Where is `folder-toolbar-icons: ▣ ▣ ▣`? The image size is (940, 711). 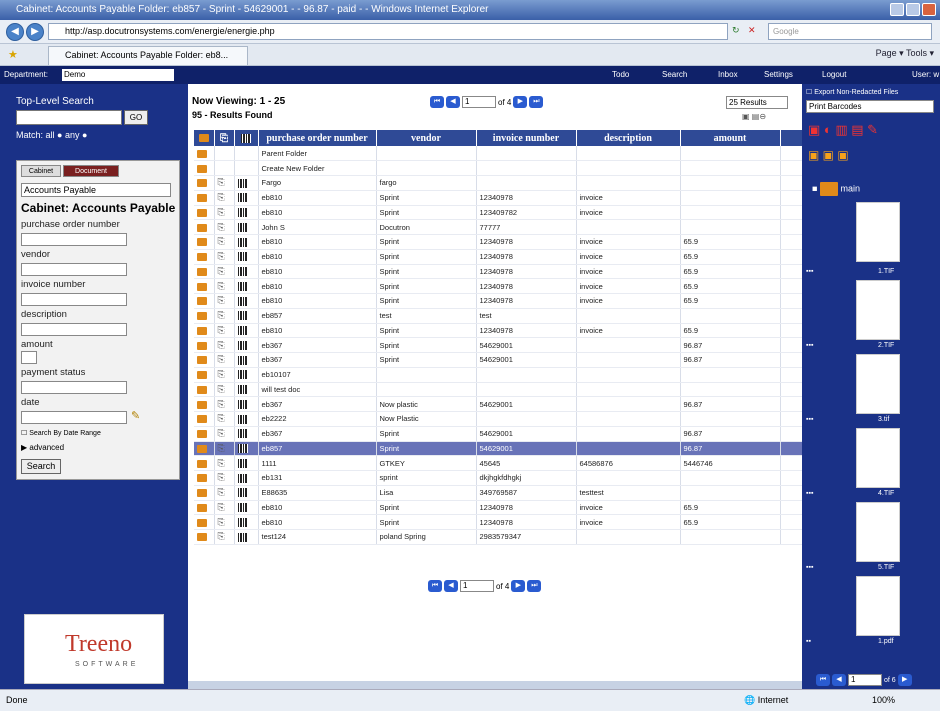
folder-toolbar-icons: ▣ ▣ ▣ is located at coordinates (828, 155).